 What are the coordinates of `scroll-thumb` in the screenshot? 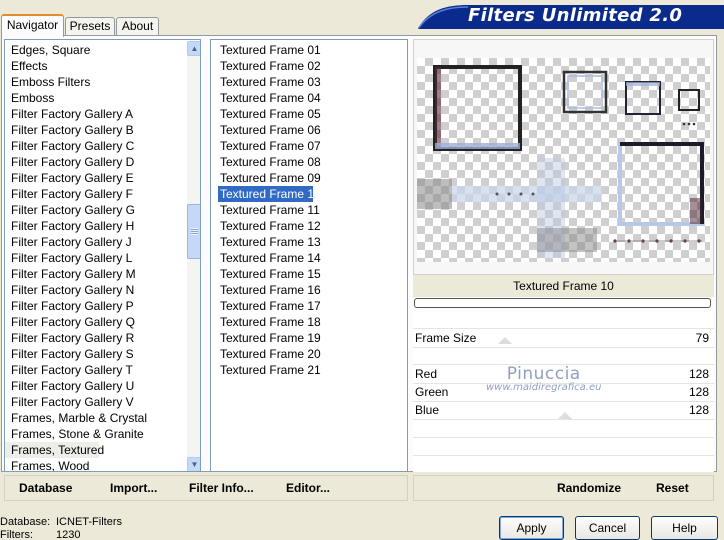 It's located at (193, 231).